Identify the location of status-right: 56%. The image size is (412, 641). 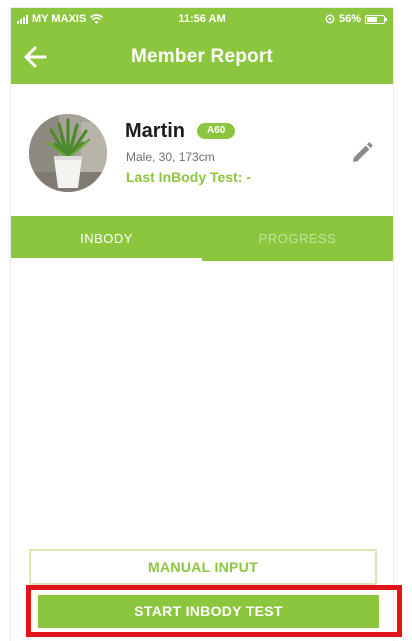
(356, 19).